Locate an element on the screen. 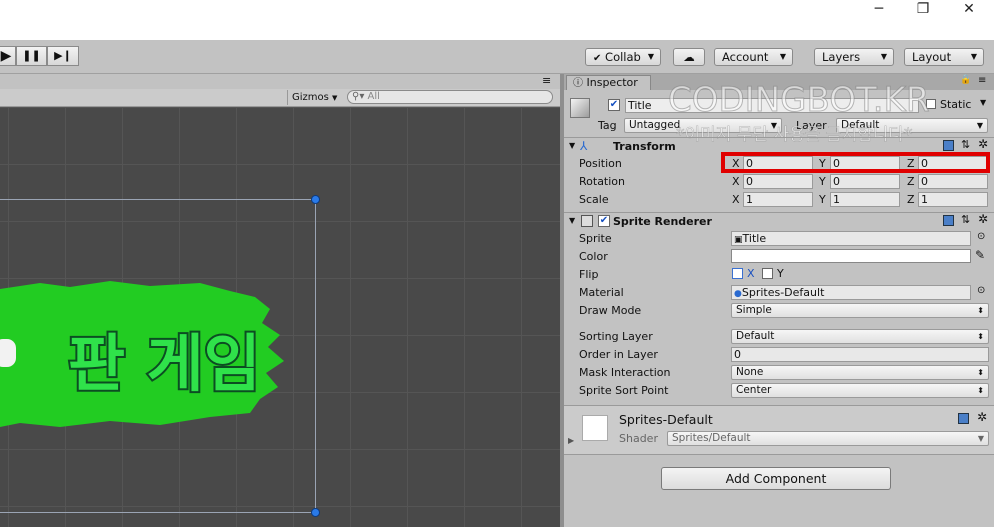 The image size is (994, 527). order-in-layer-field: 0 is located at coordinates (860, 354).